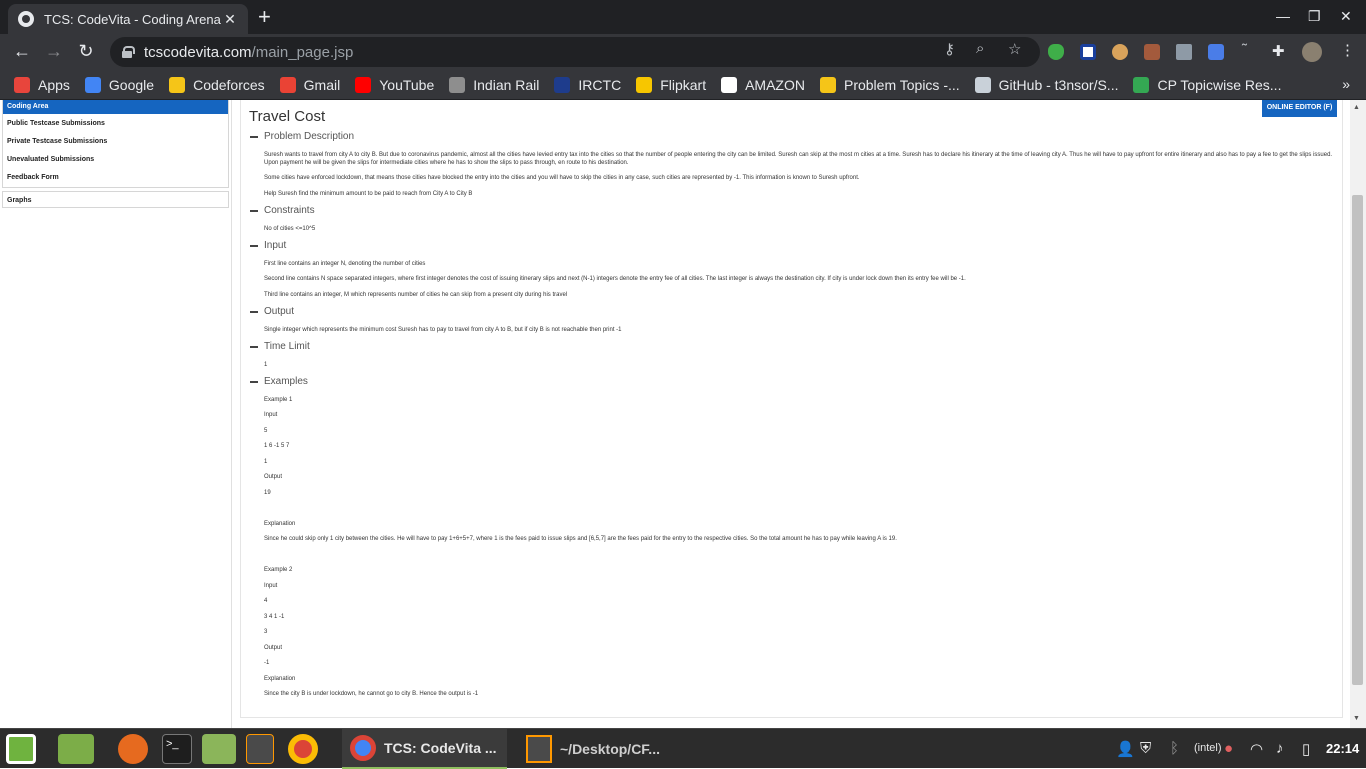 The image size is (1366, 769). What do you see at coordinates (275, 245) in the screenshot?
I see `section-heading: Input` at bounding box center [275, 245].